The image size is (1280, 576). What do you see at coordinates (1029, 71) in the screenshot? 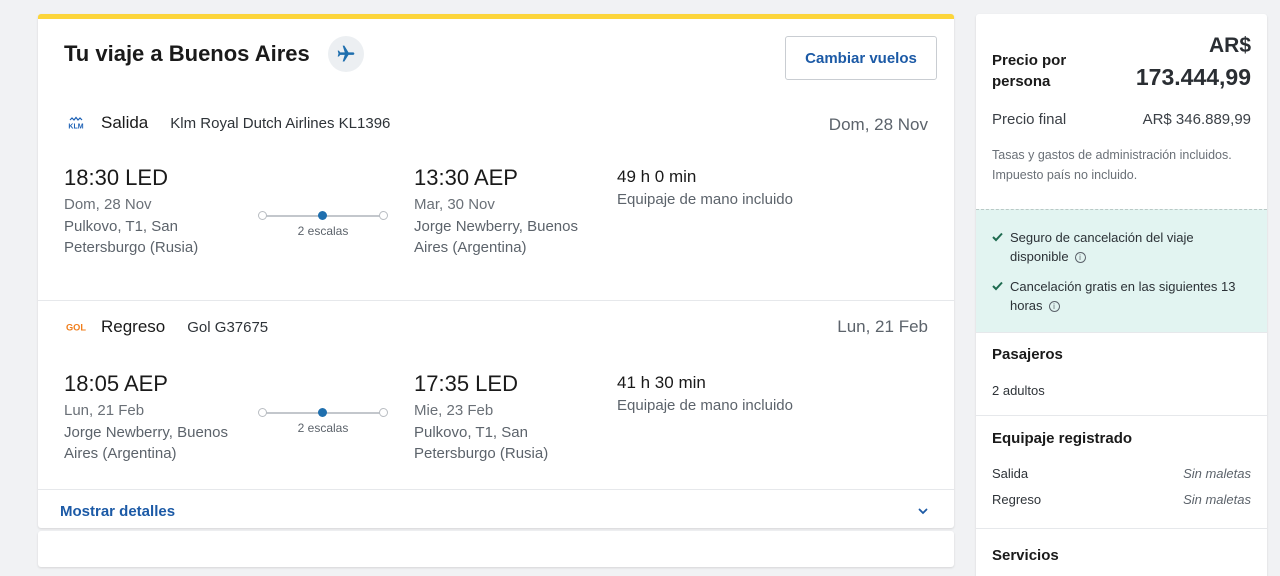
I see `price-per-person-label: Precio por persona` at bounding box center [1029, 71].